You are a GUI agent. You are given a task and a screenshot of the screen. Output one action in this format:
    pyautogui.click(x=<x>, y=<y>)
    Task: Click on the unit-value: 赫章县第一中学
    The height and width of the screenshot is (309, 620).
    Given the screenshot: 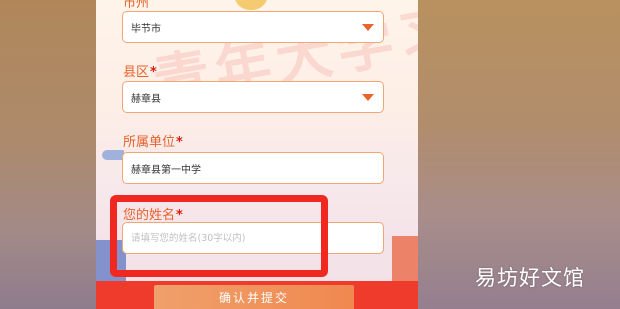 What is the action you would take?
    pyautogui.click(x=166, y=170)
    